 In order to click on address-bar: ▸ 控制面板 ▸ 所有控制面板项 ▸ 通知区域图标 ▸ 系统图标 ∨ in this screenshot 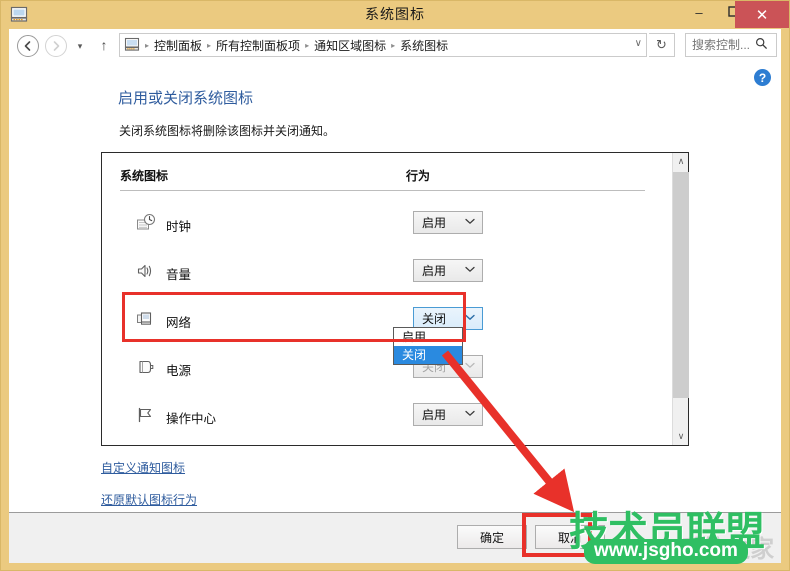, I will do `click(383, 45)`.